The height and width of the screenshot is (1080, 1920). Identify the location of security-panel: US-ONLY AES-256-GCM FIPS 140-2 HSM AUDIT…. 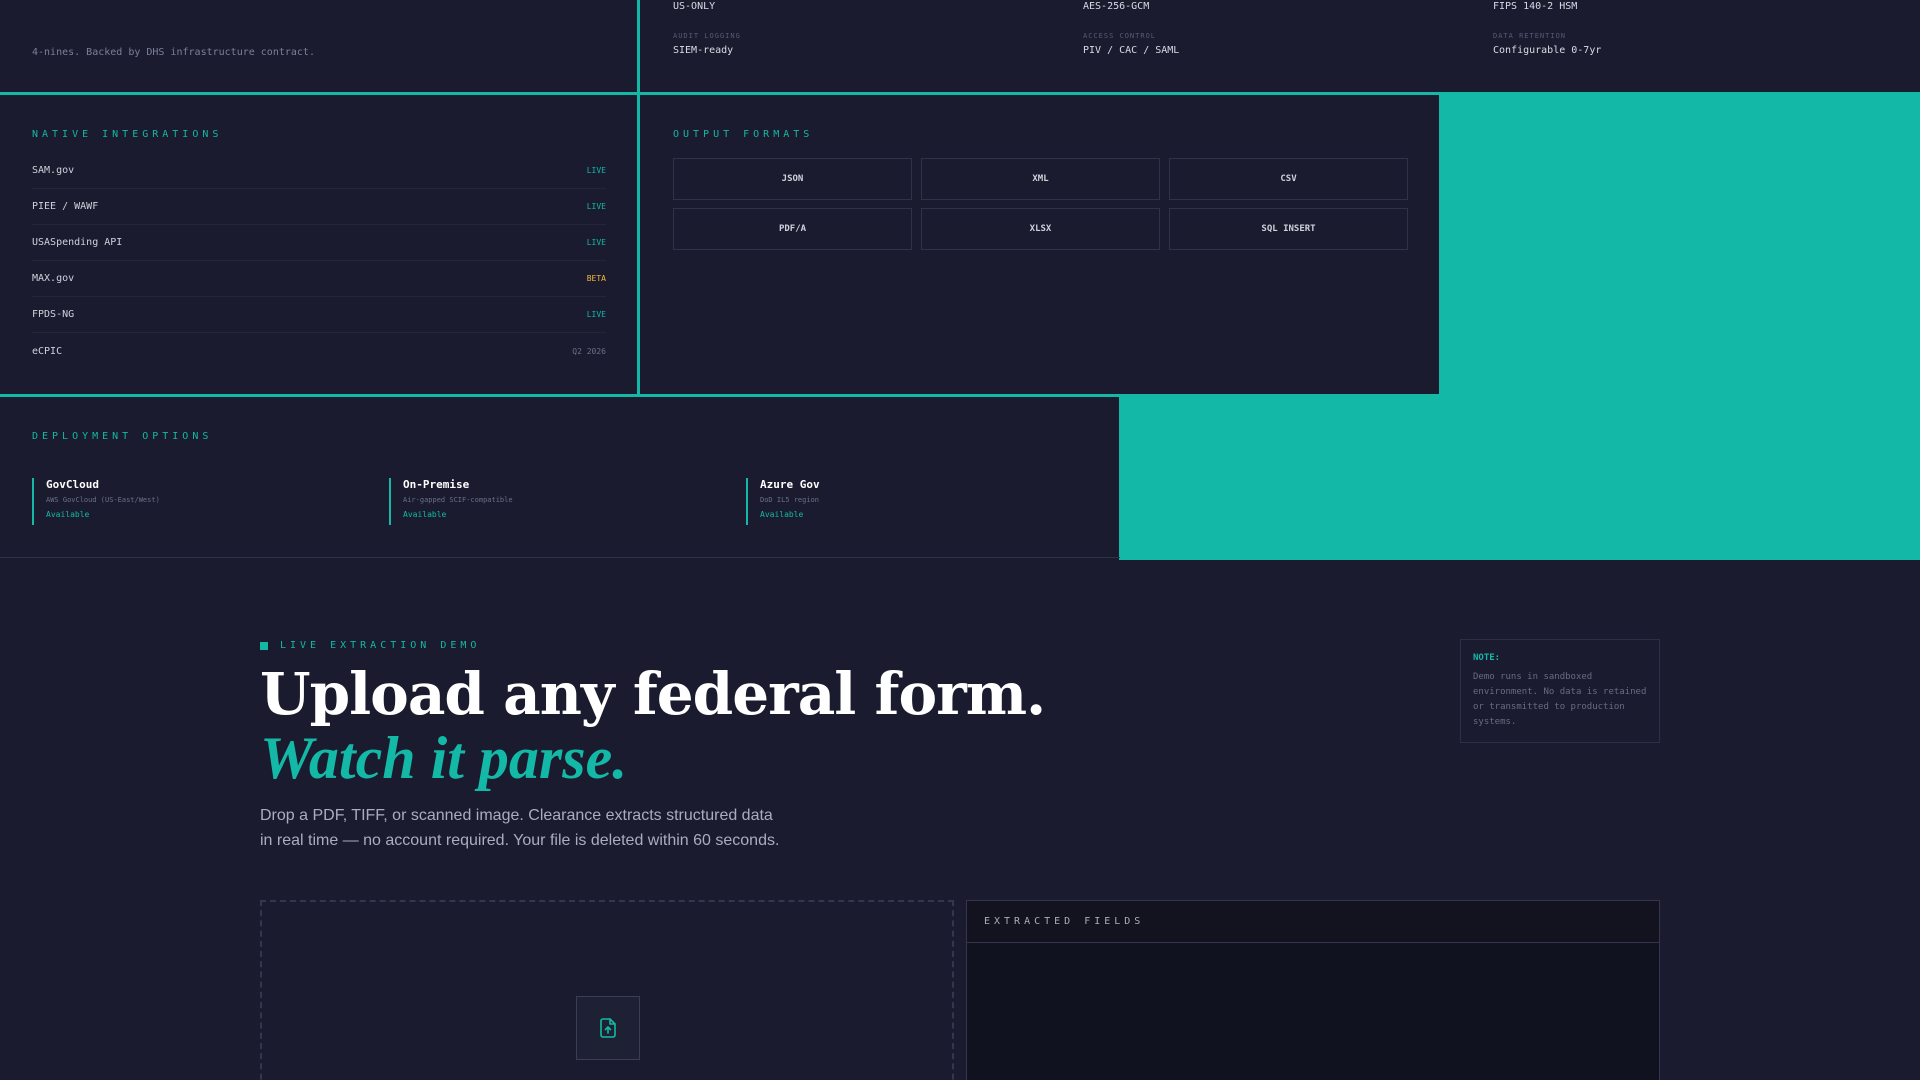
(1280, 46).